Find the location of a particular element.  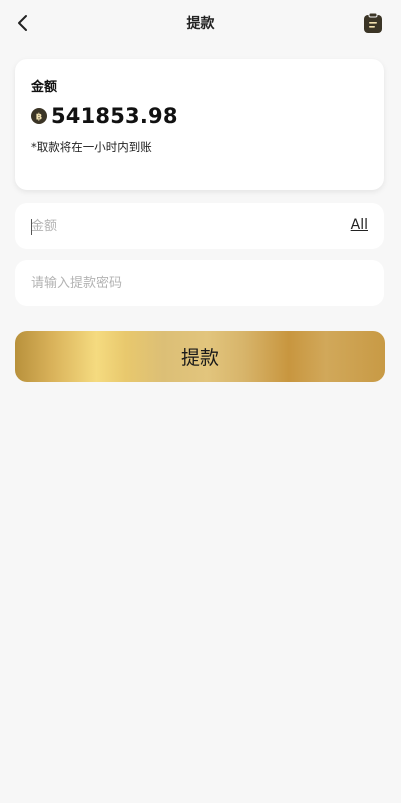

top-bar: 提款 is located at coordinates (200, 23).